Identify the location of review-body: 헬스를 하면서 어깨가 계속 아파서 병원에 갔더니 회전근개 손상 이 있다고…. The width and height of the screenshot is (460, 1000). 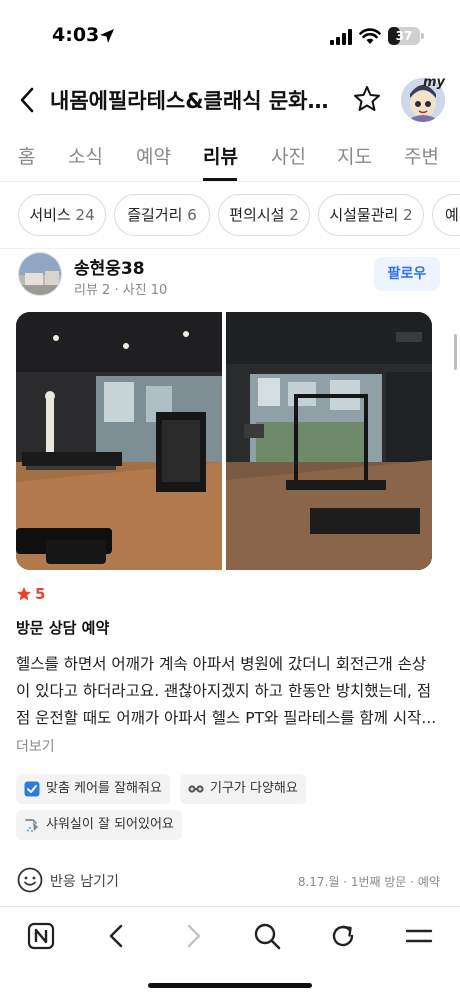
(229, 691).